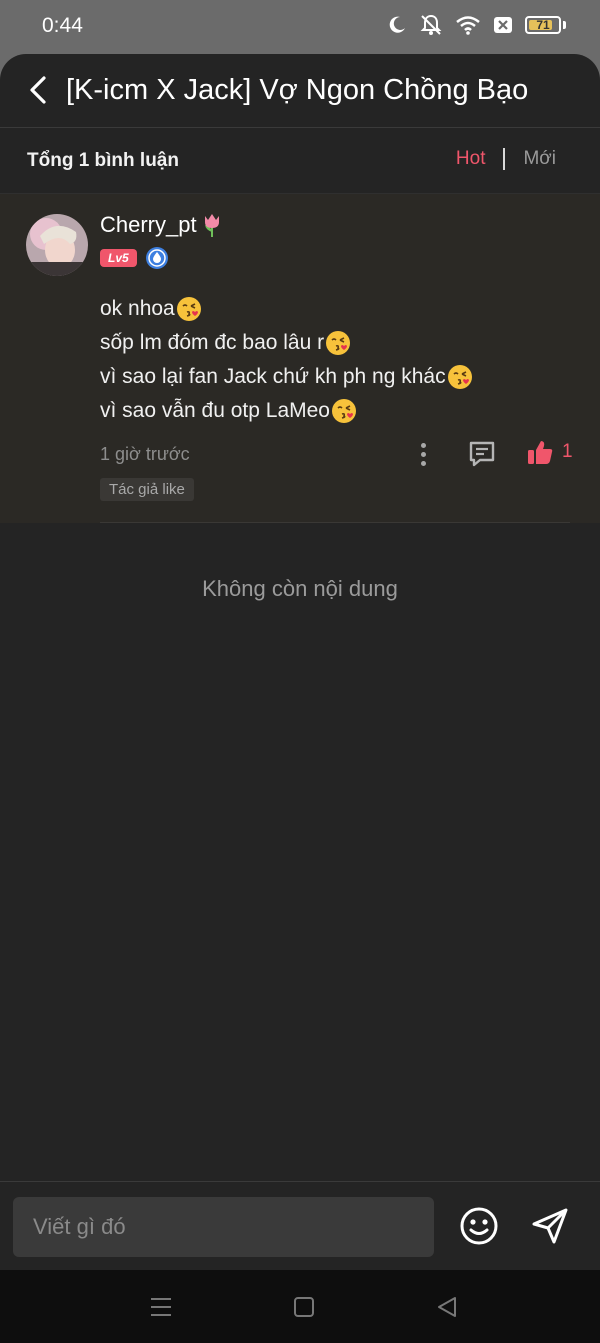 The width and height of the screenshot is (600, 1343). What do you see at coordinates (286, 309) in the screenshot?
I see `comment-line: ok nhoa` at bounding box center [286, 309].